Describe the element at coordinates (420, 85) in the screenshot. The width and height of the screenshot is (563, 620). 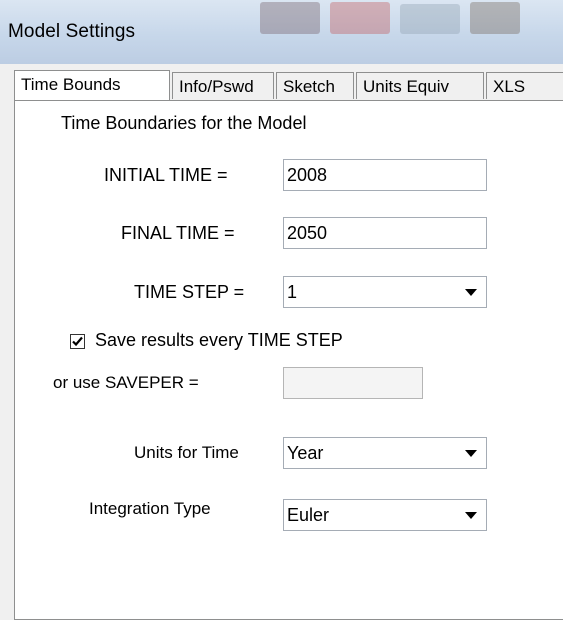
I see `tab-units-equiv: Units Equiv` at that location.